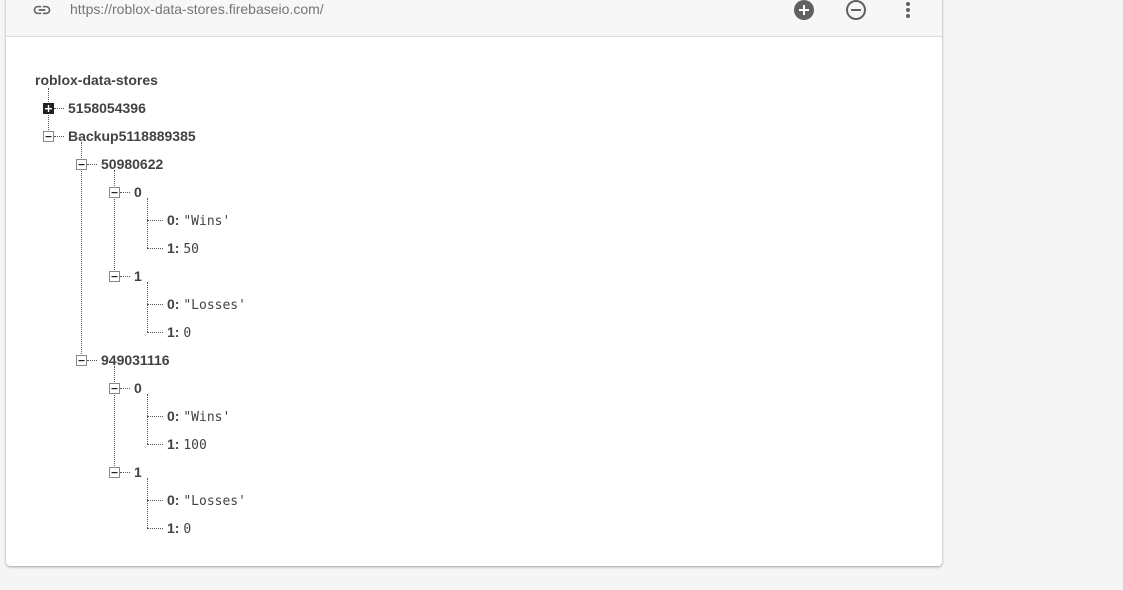 Image resolution: width=1123 pixels, height=590 pixels. Describe the element at coordinates (48, 108) in the screenshot. I see `expand-icon` at that location.